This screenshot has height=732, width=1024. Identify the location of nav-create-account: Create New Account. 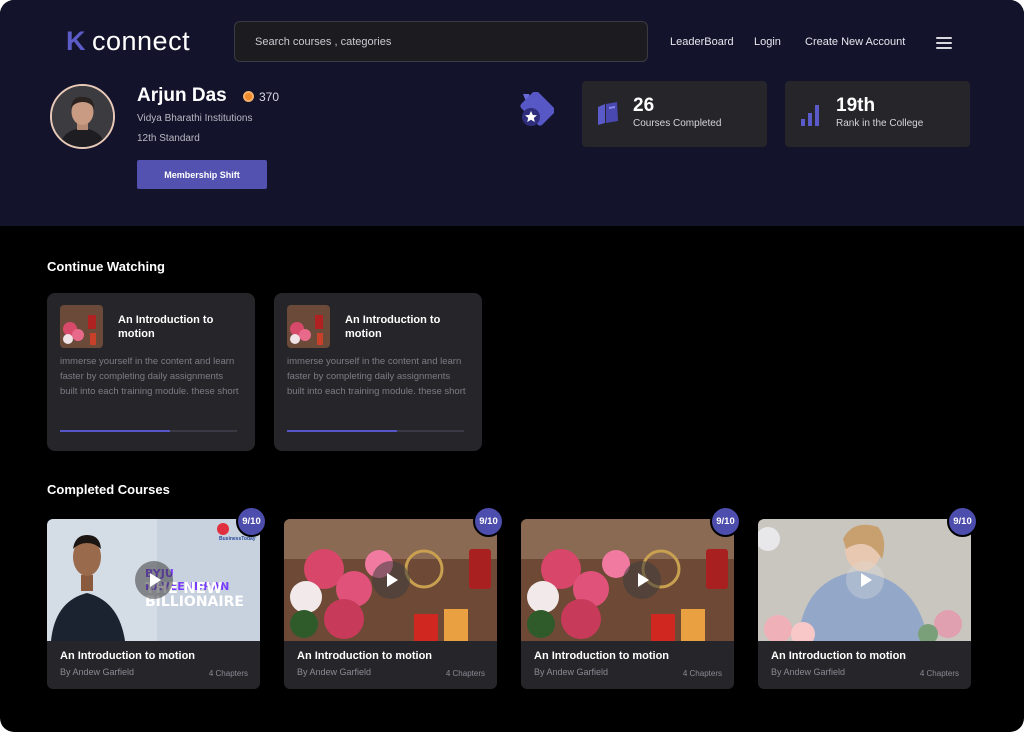
(855, 42).